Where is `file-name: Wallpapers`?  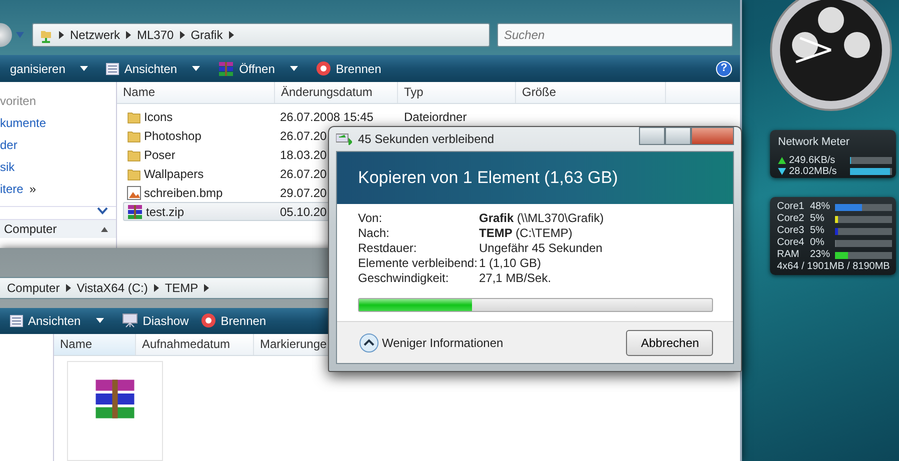 file-name: Wallpapers is located at coordinates (174, 174).